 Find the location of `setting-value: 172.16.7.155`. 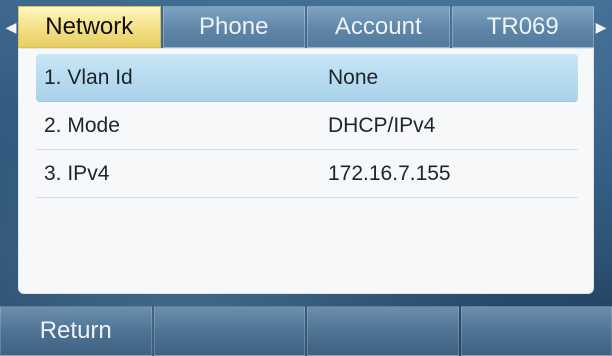

setting-value: 172.16.7.155 is located at coordinates (389, 173).